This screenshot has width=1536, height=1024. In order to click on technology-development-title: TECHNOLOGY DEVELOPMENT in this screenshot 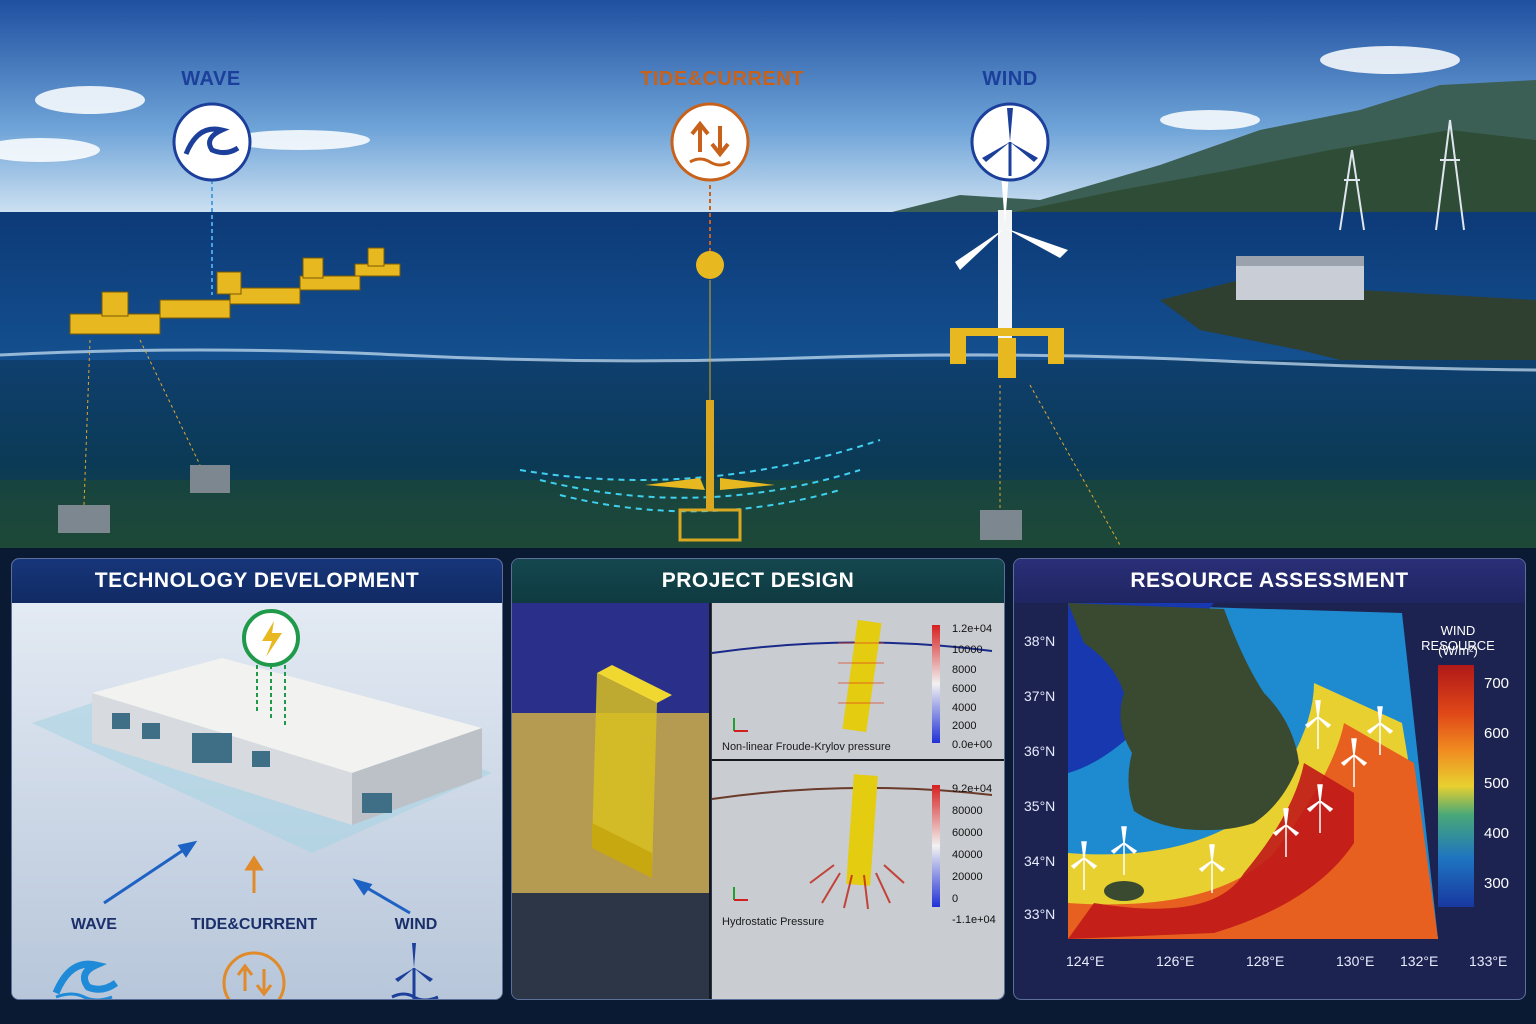, I will do `click(257, 581)`.